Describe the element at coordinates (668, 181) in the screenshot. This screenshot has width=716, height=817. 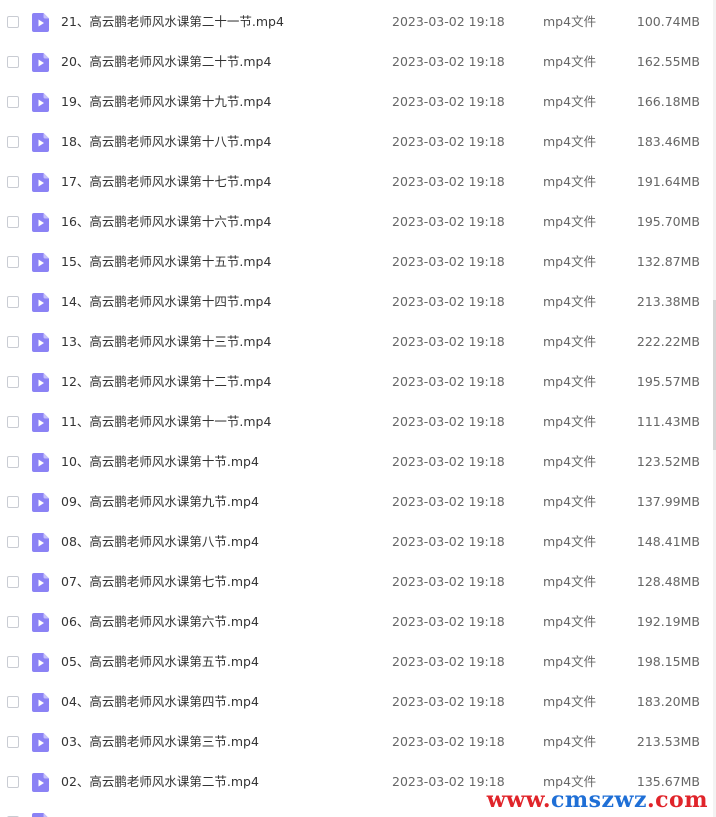
I see `file-size: 191.64MB` at that location.